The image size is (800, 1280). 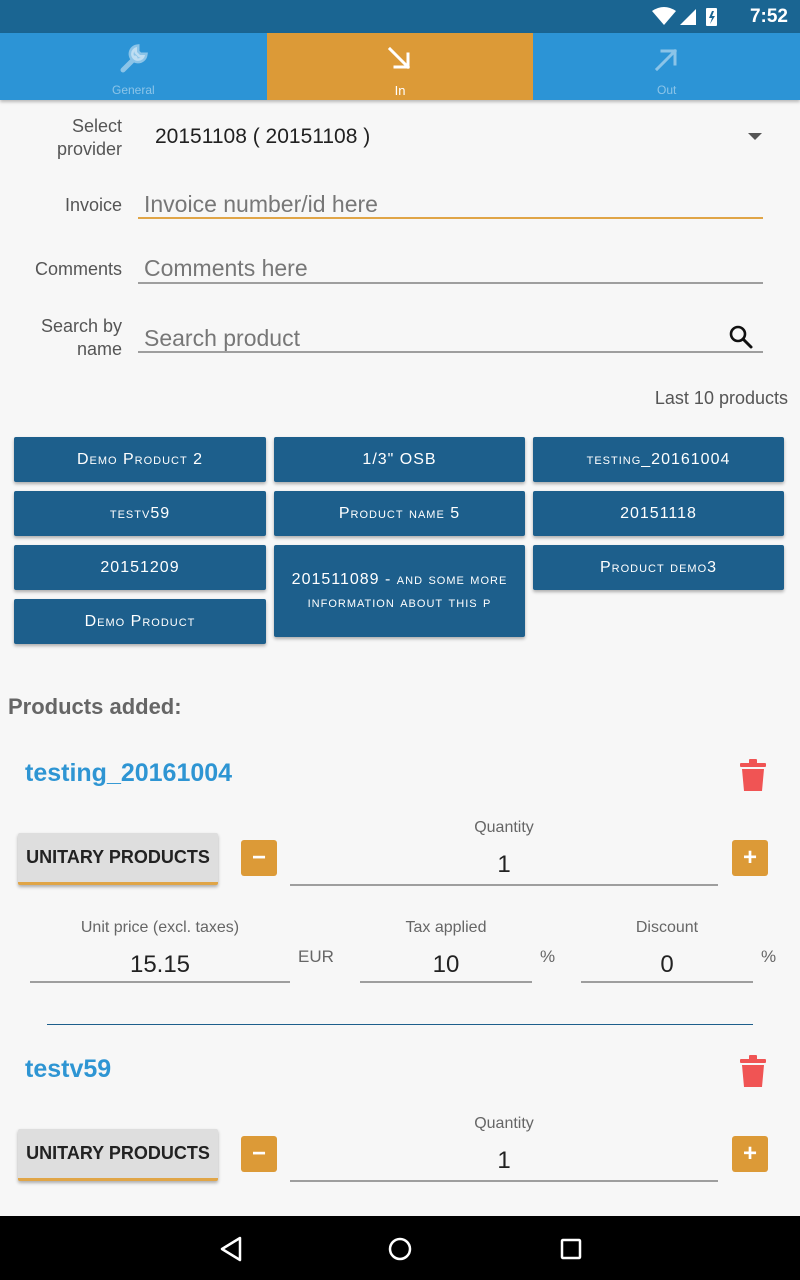 What do you see at coordinates (262, 137) in the screenshot?
I see `provider-select: 20151108 ( 20151108 )` at bounding box center [262, 137].